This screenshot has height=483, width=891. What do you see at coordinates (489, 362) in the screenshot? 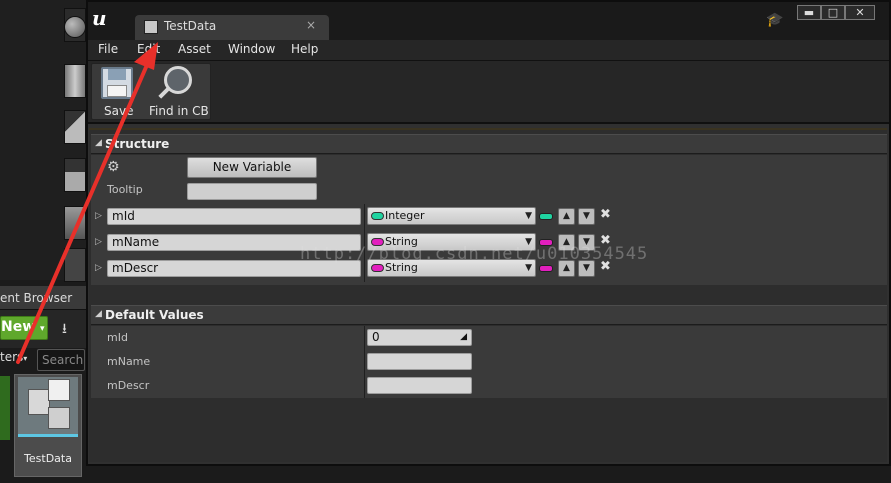
I see `default-values-body` at bounding box center [489, 362].